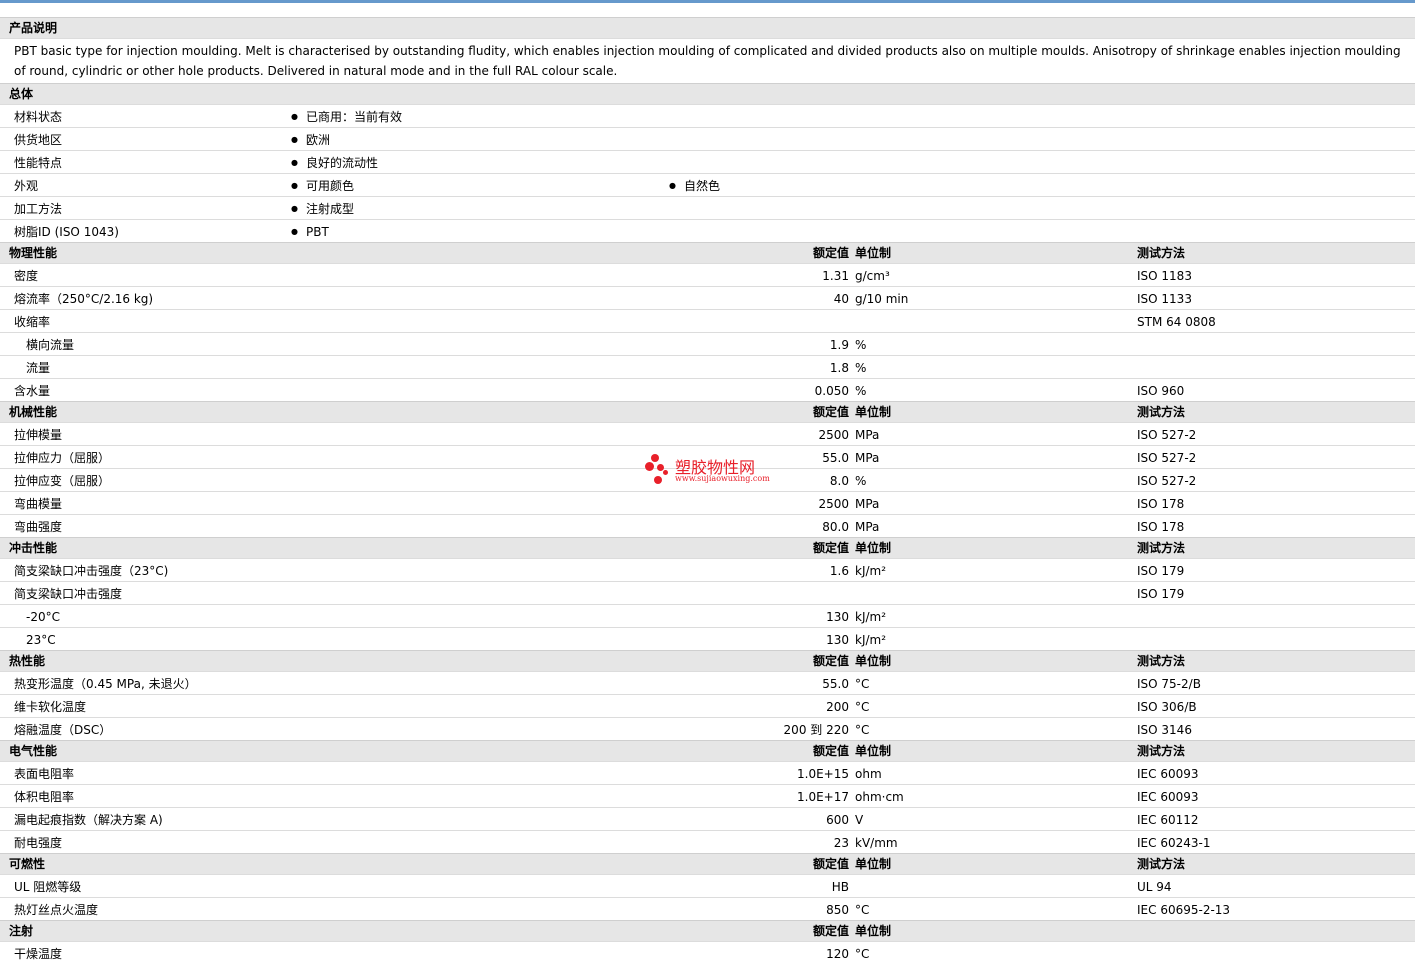  Describe the element at coordinates (27, 864) in the screenshot. I see `section-title: 可燃性` at that location.